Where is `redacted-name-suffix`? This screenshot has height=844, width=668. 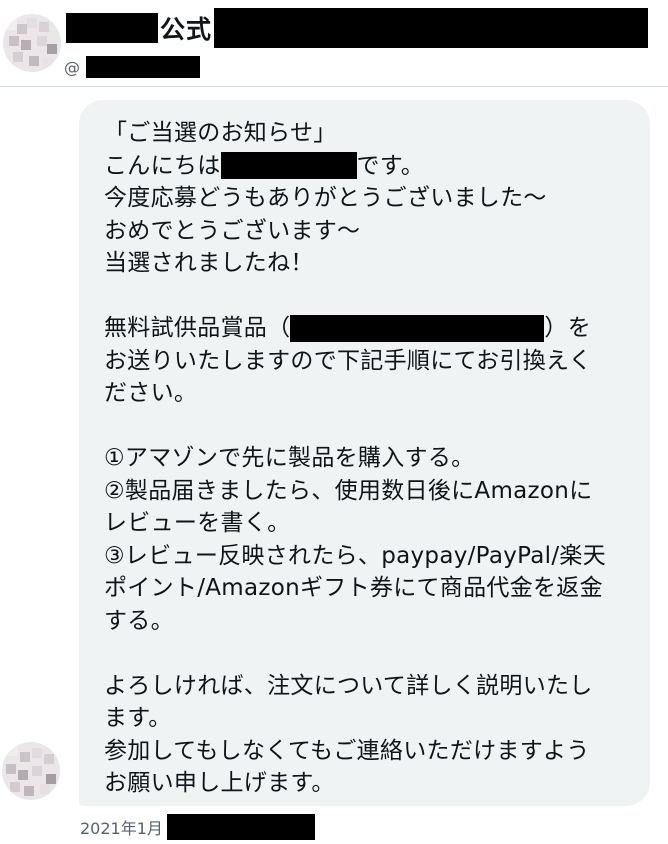 redacted-name-suffix is located at coordinates (431, 28).